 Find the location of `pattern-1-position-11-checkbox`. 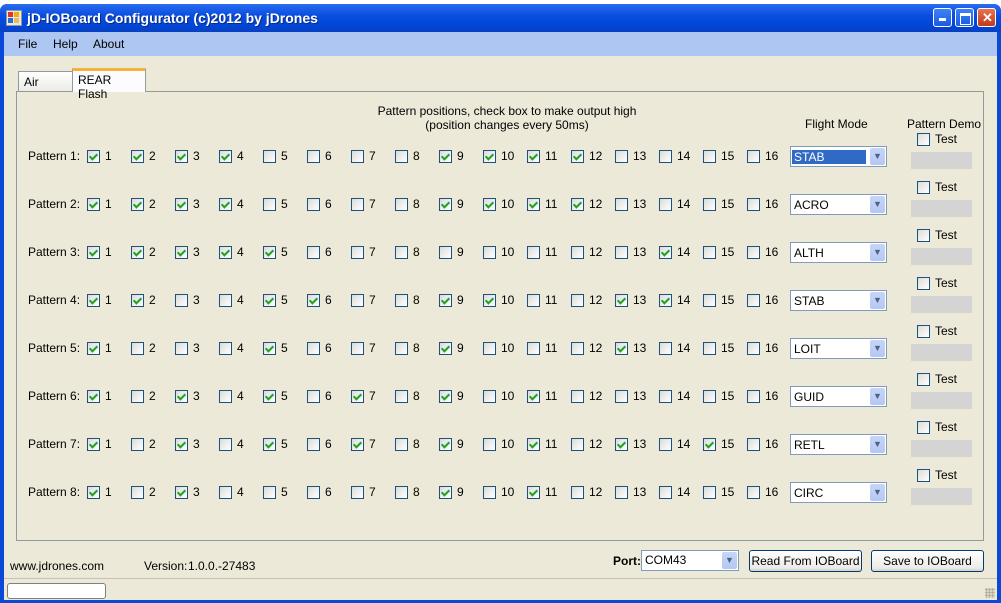

pattern-1-position-11-checkbox is located at coordinates (533, 156).